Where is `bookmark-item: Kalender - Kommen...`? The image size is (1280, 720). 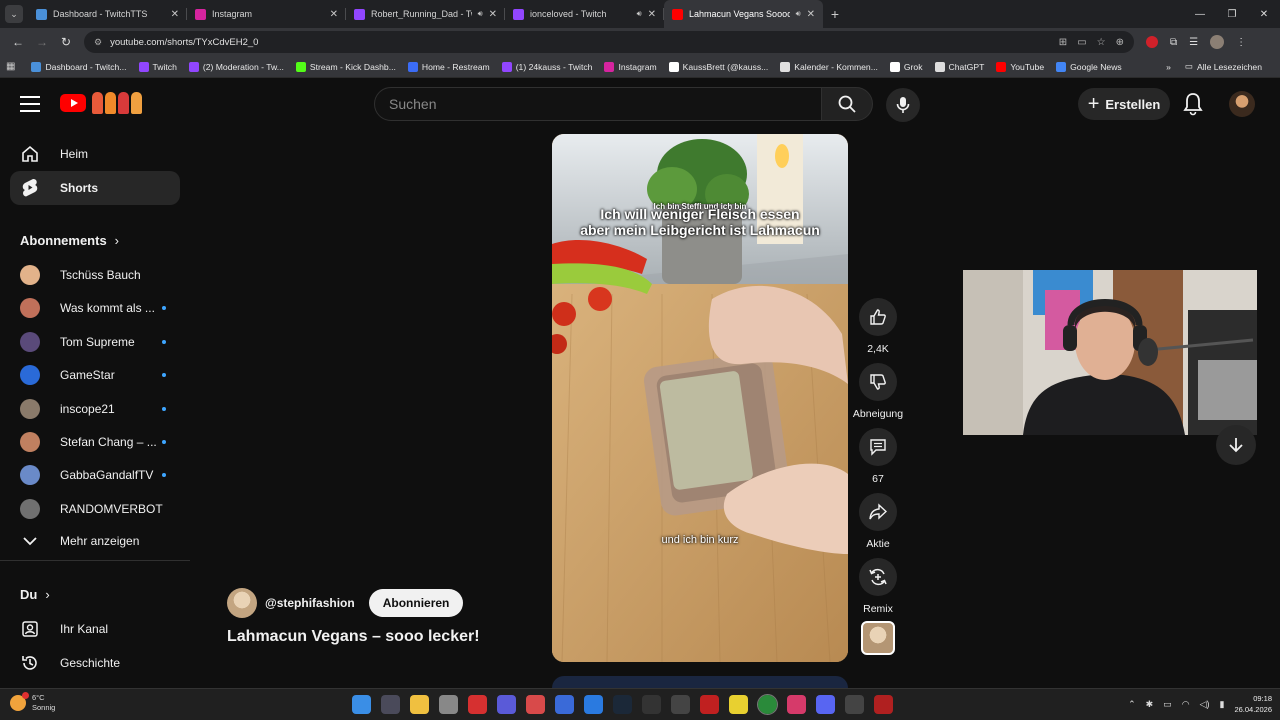
bookmark-item: Kalender - Kommen... is located at coordinates (829, 66).